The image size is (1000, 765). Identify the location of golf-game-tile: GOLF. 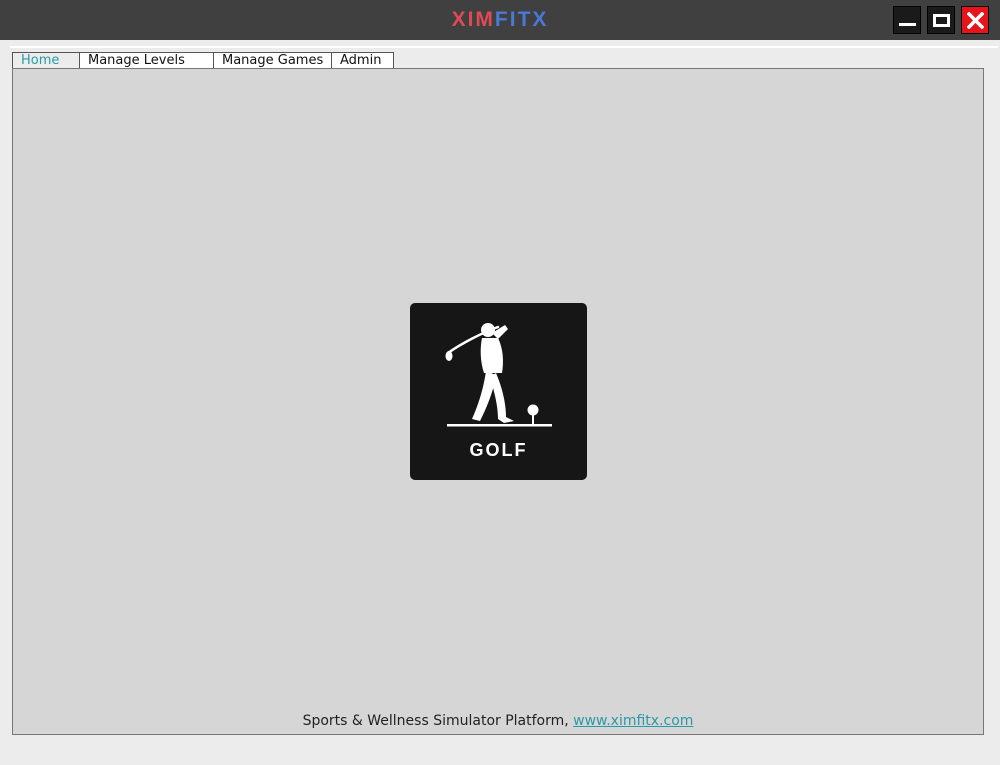
(498, 391).